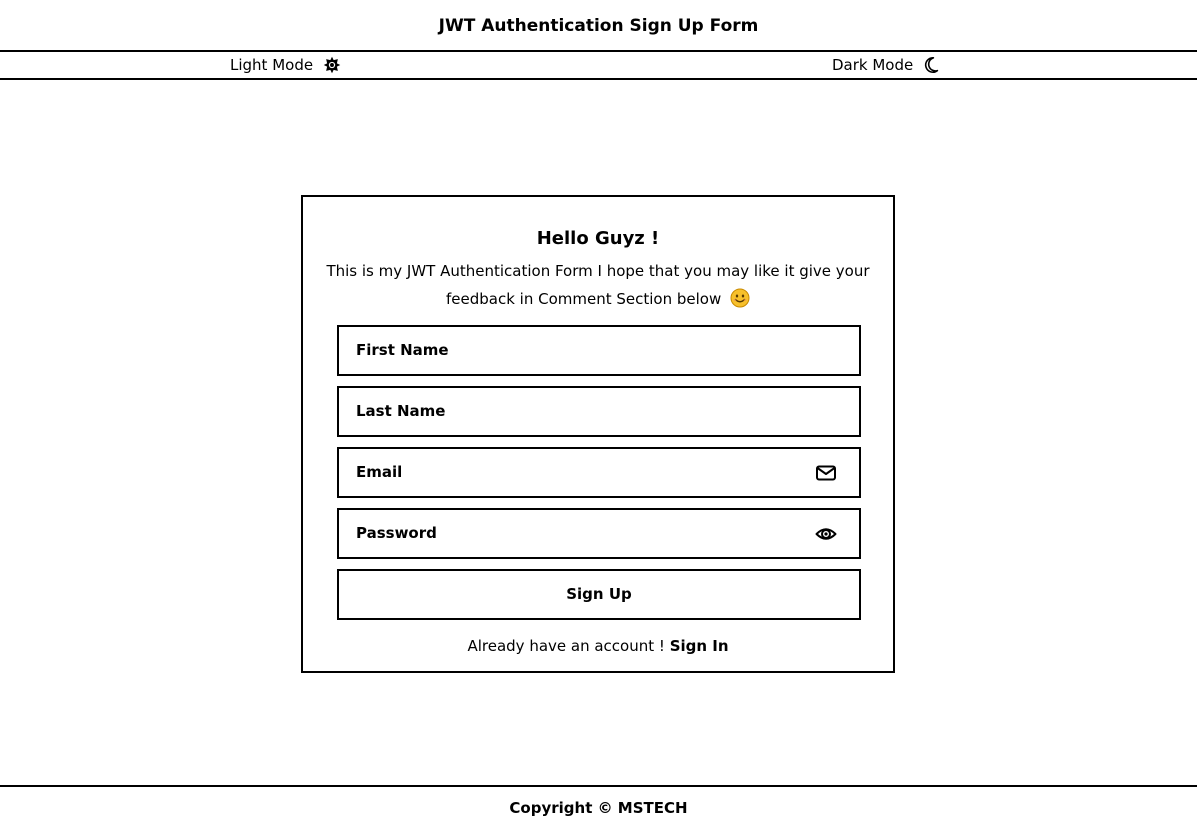  Describe the element at coordinates (699, 646) in the screenshot. I see `signin-link: Sign In` at that location.